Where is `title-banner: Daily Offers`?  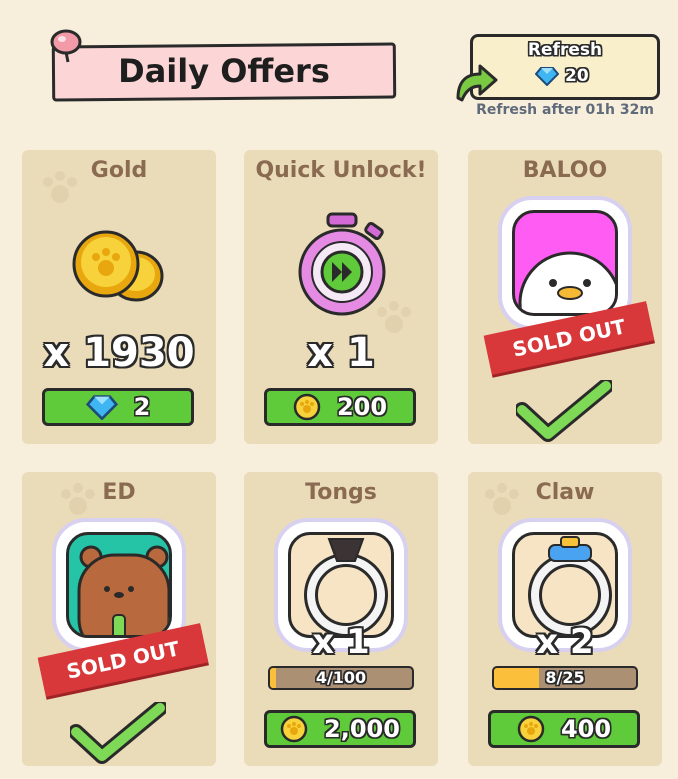
title-banner: Daily Offers is located at coordinates (224, 71).